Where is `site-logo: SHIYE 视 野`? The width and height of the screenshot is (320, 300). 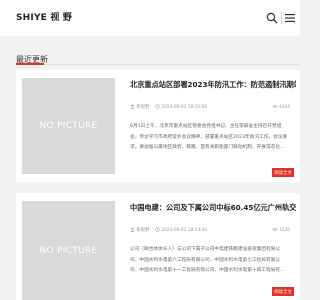
site-logo: SHIYE 视 野 is located at coordinates (44, 16).